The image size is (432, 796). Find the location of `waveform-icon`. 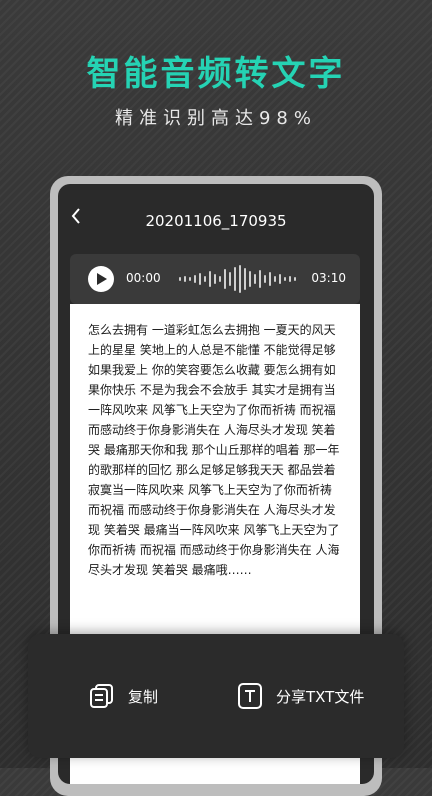

waveform-icon is located at coordinates (237, 279).